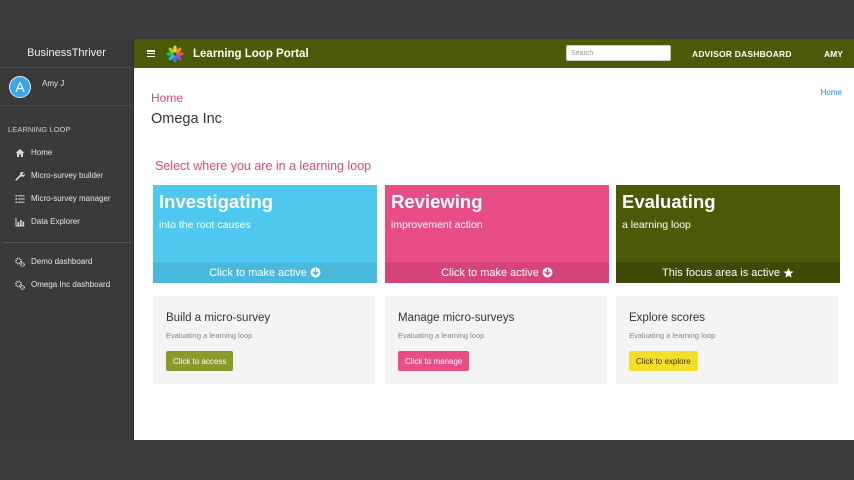 The height and width of the screenshot is (480, 854). What do you see at coordinates (669, 201) in the screenshot?
I see `stage-title: Evaluating` at bounding box center [669, 201].